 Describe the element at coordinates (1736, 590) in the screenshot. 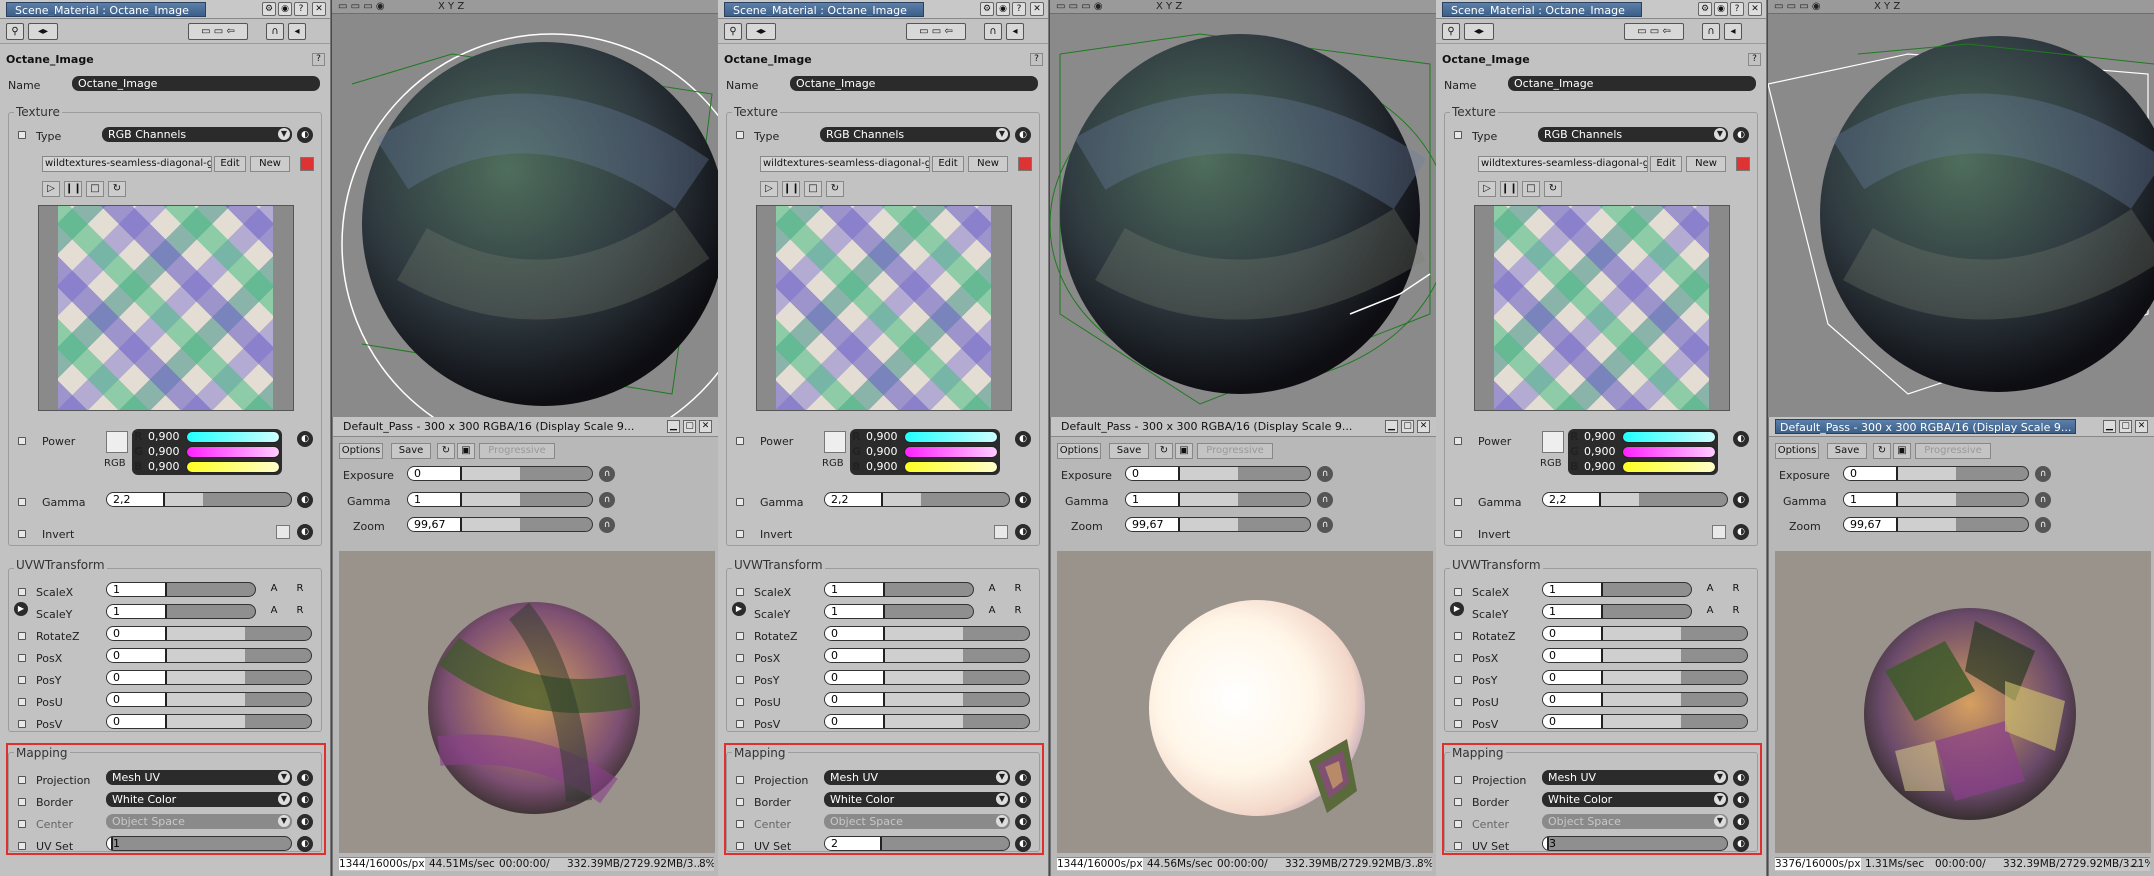

I see `scalex-r-button: R` at that location.